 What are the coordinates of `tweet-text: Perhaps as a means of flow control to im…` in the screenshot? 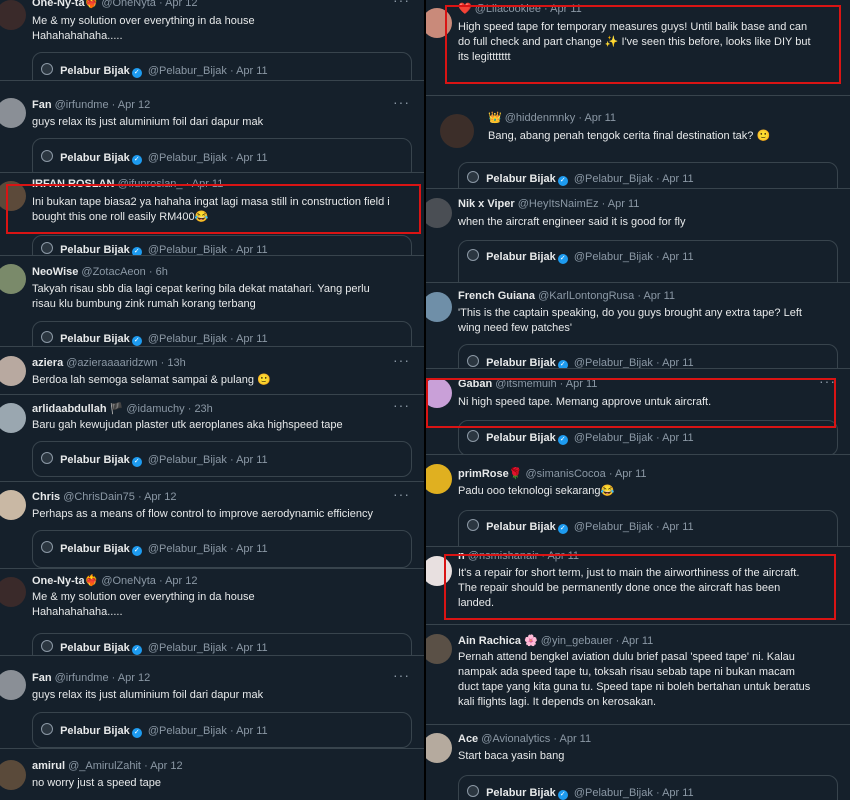 It's located at (202, 514).